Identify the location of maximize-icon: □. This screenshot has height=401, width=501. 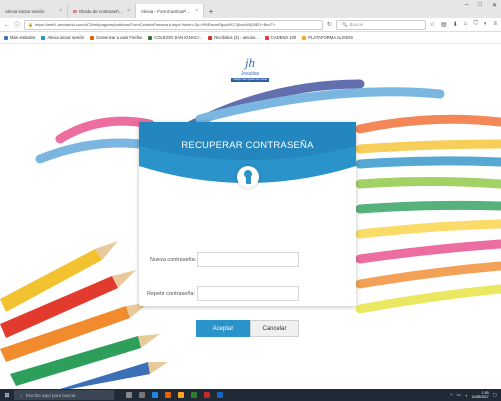
(480, 5).